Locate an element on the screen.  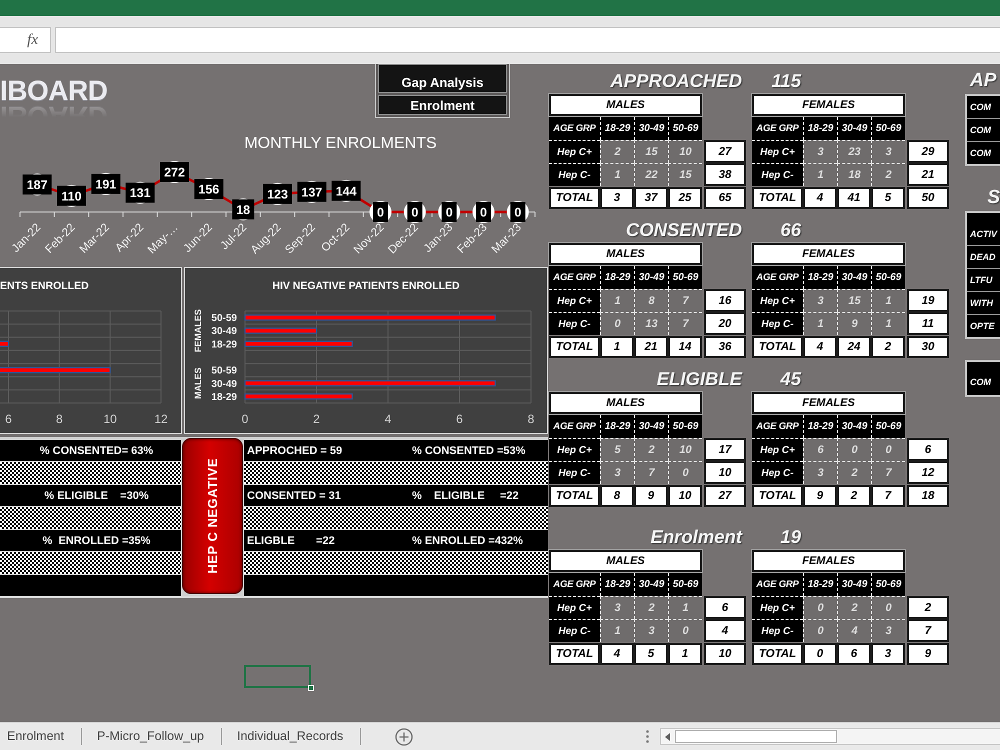
dashboard-title: IBOARD is located at coordinates (54, 91).